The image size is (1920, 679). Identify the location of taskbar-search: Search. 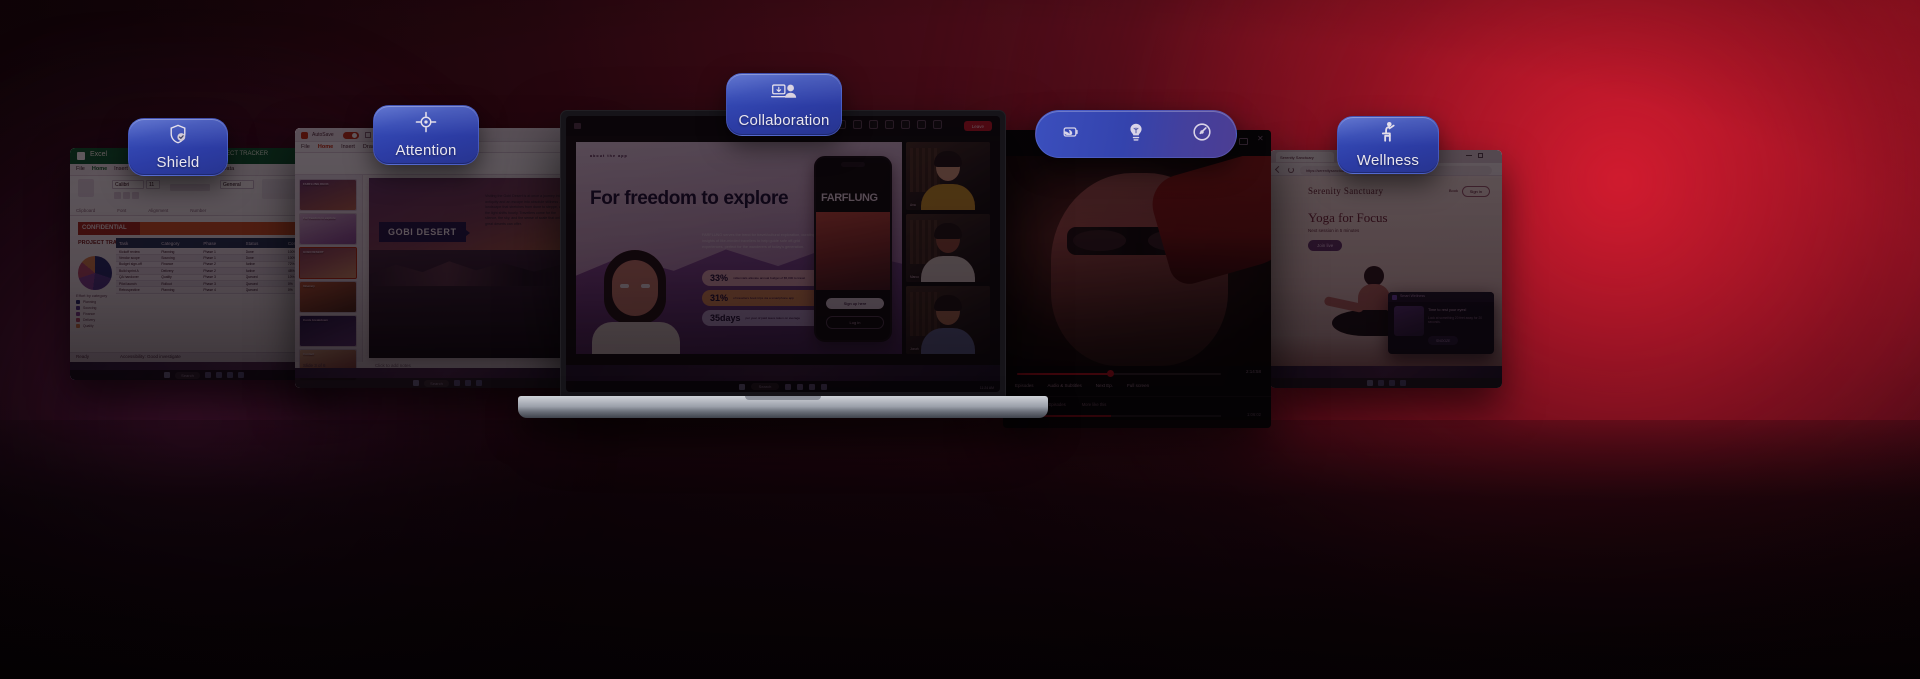
(765, 386).